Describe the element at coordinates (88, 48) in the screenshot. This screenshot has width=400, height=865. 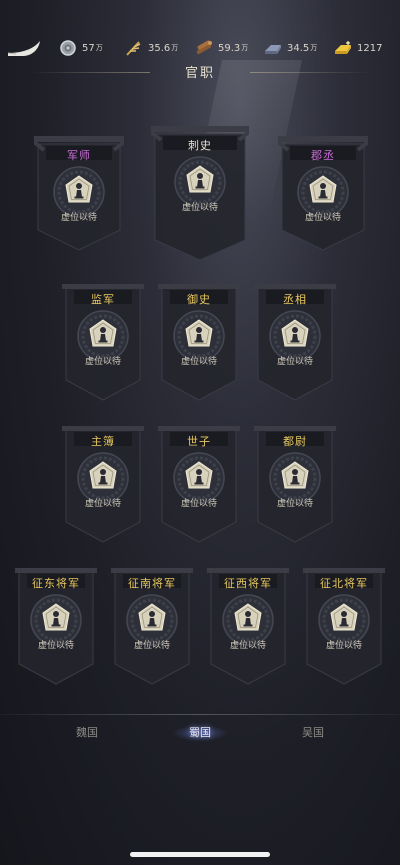
I see `silver-value: 57` at that location.